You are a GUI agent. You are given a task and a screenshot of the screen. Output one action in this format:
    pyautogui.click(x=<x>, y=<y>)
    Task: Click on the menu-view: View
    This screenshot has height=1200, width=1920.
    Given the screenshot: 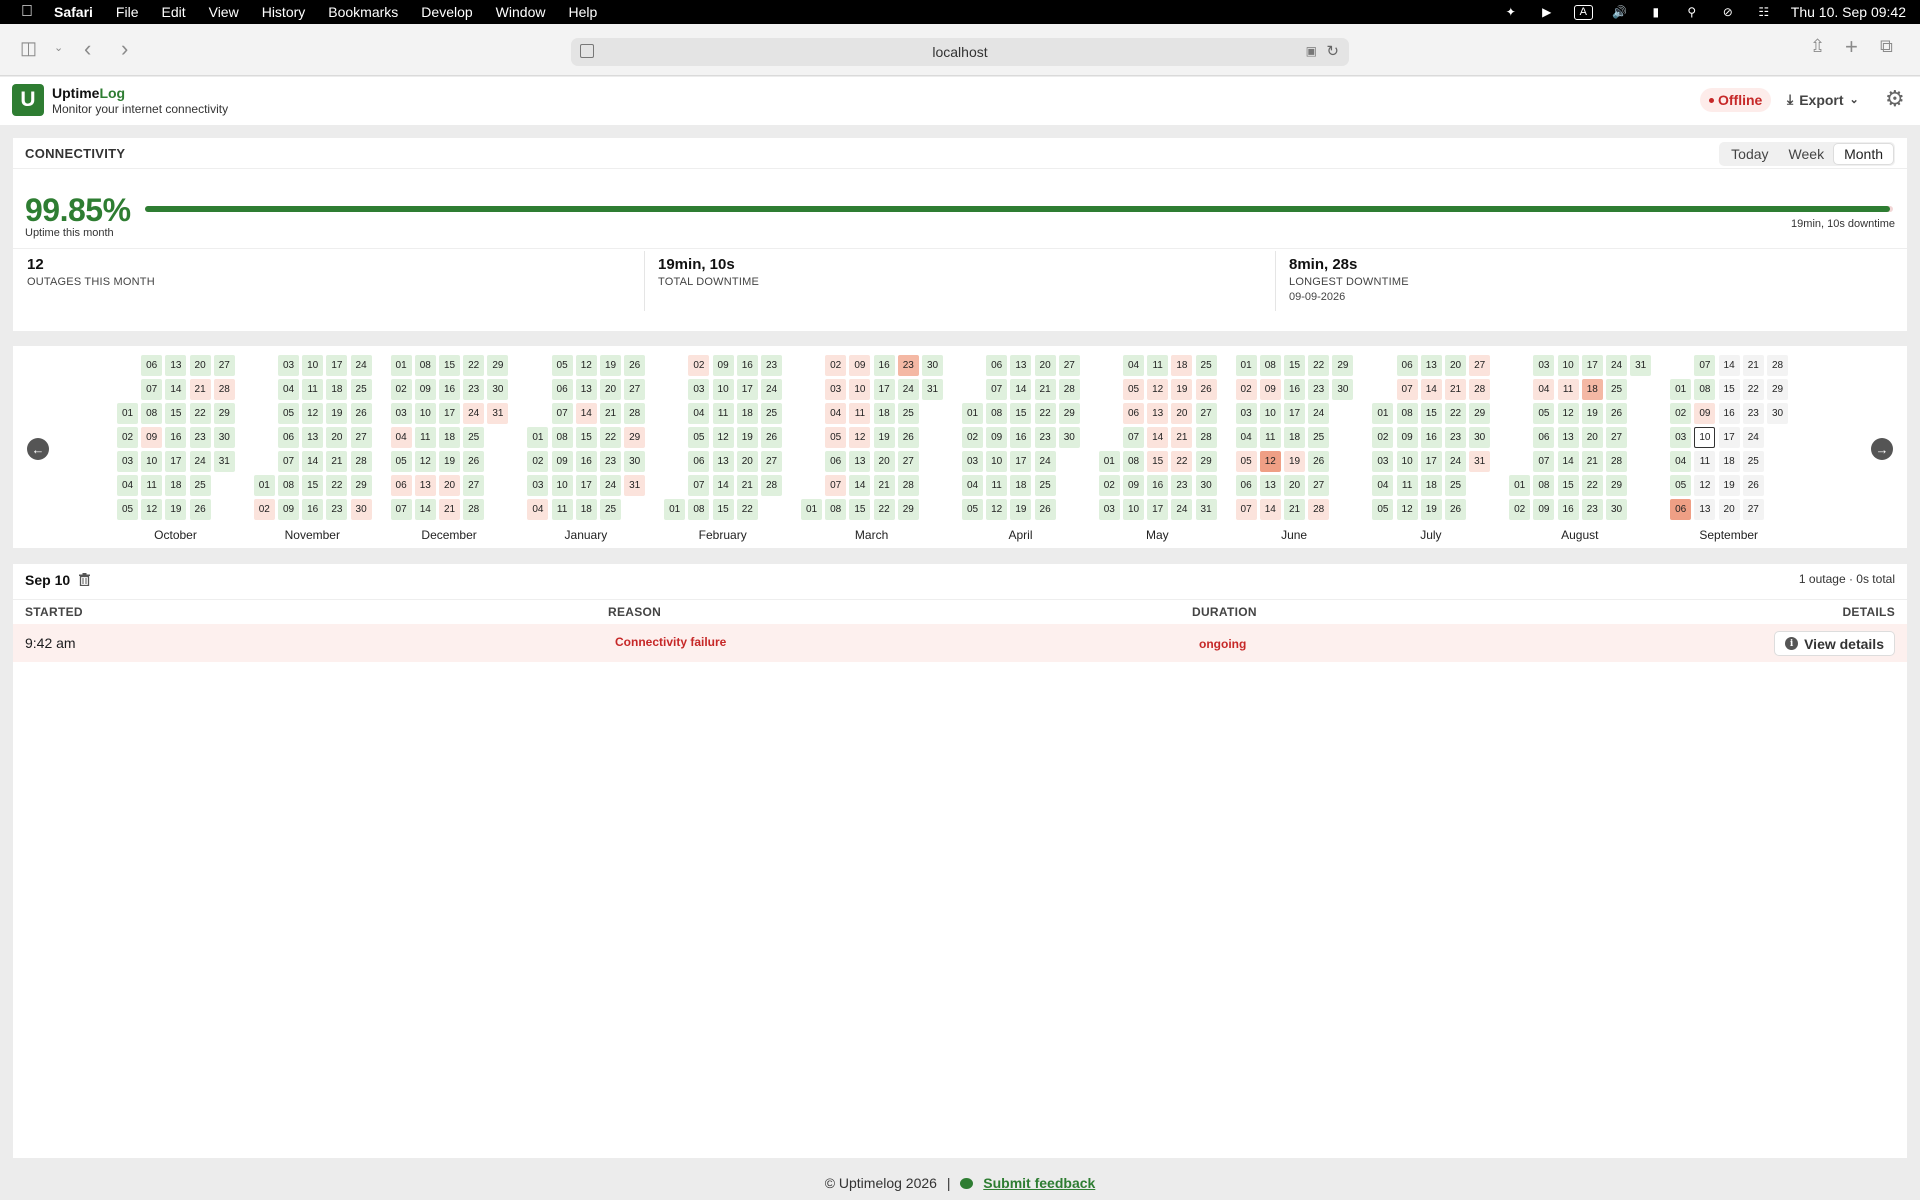 What is the action you would take?
    pyautogui.click(x=224, y=12)
    